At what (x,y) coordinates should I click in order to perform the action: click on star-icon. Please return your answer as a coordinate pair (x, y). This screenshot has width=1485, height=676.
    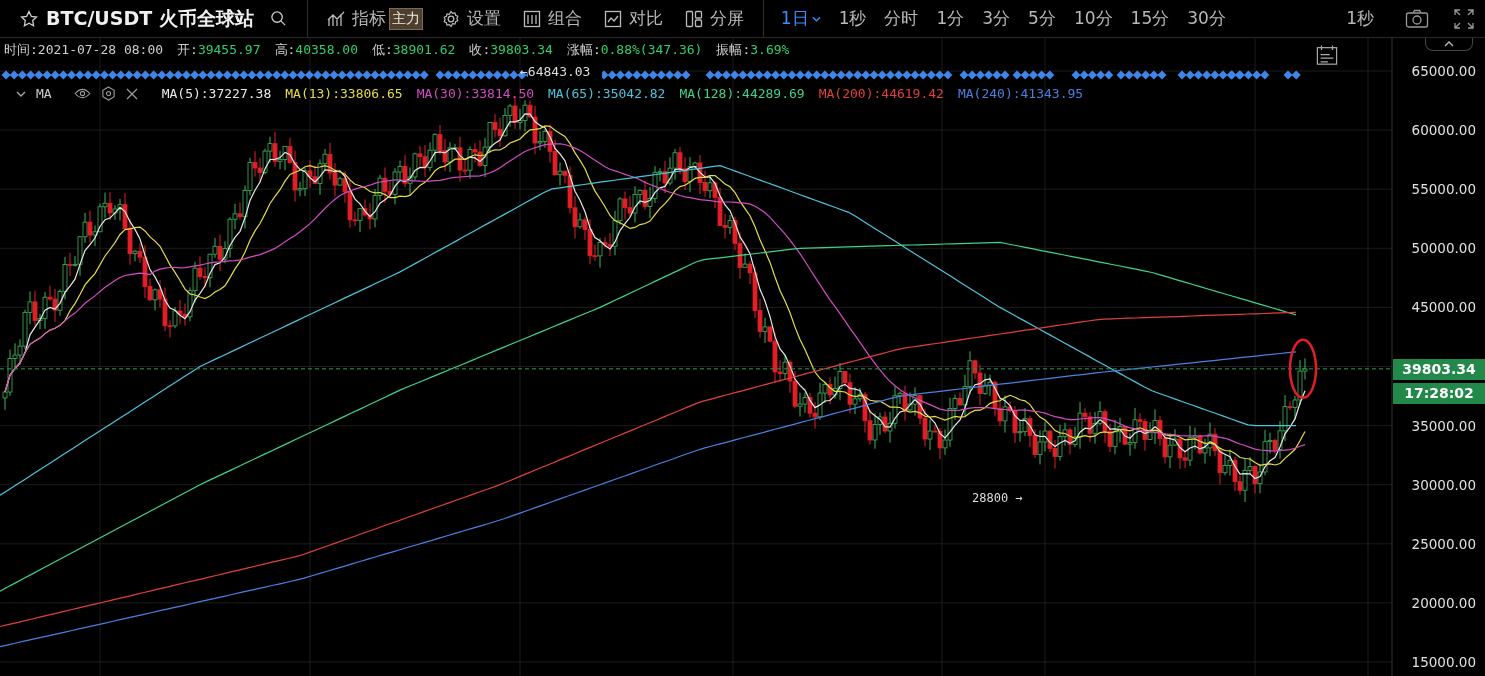
    Looking at the image, I should click on (29, 18).